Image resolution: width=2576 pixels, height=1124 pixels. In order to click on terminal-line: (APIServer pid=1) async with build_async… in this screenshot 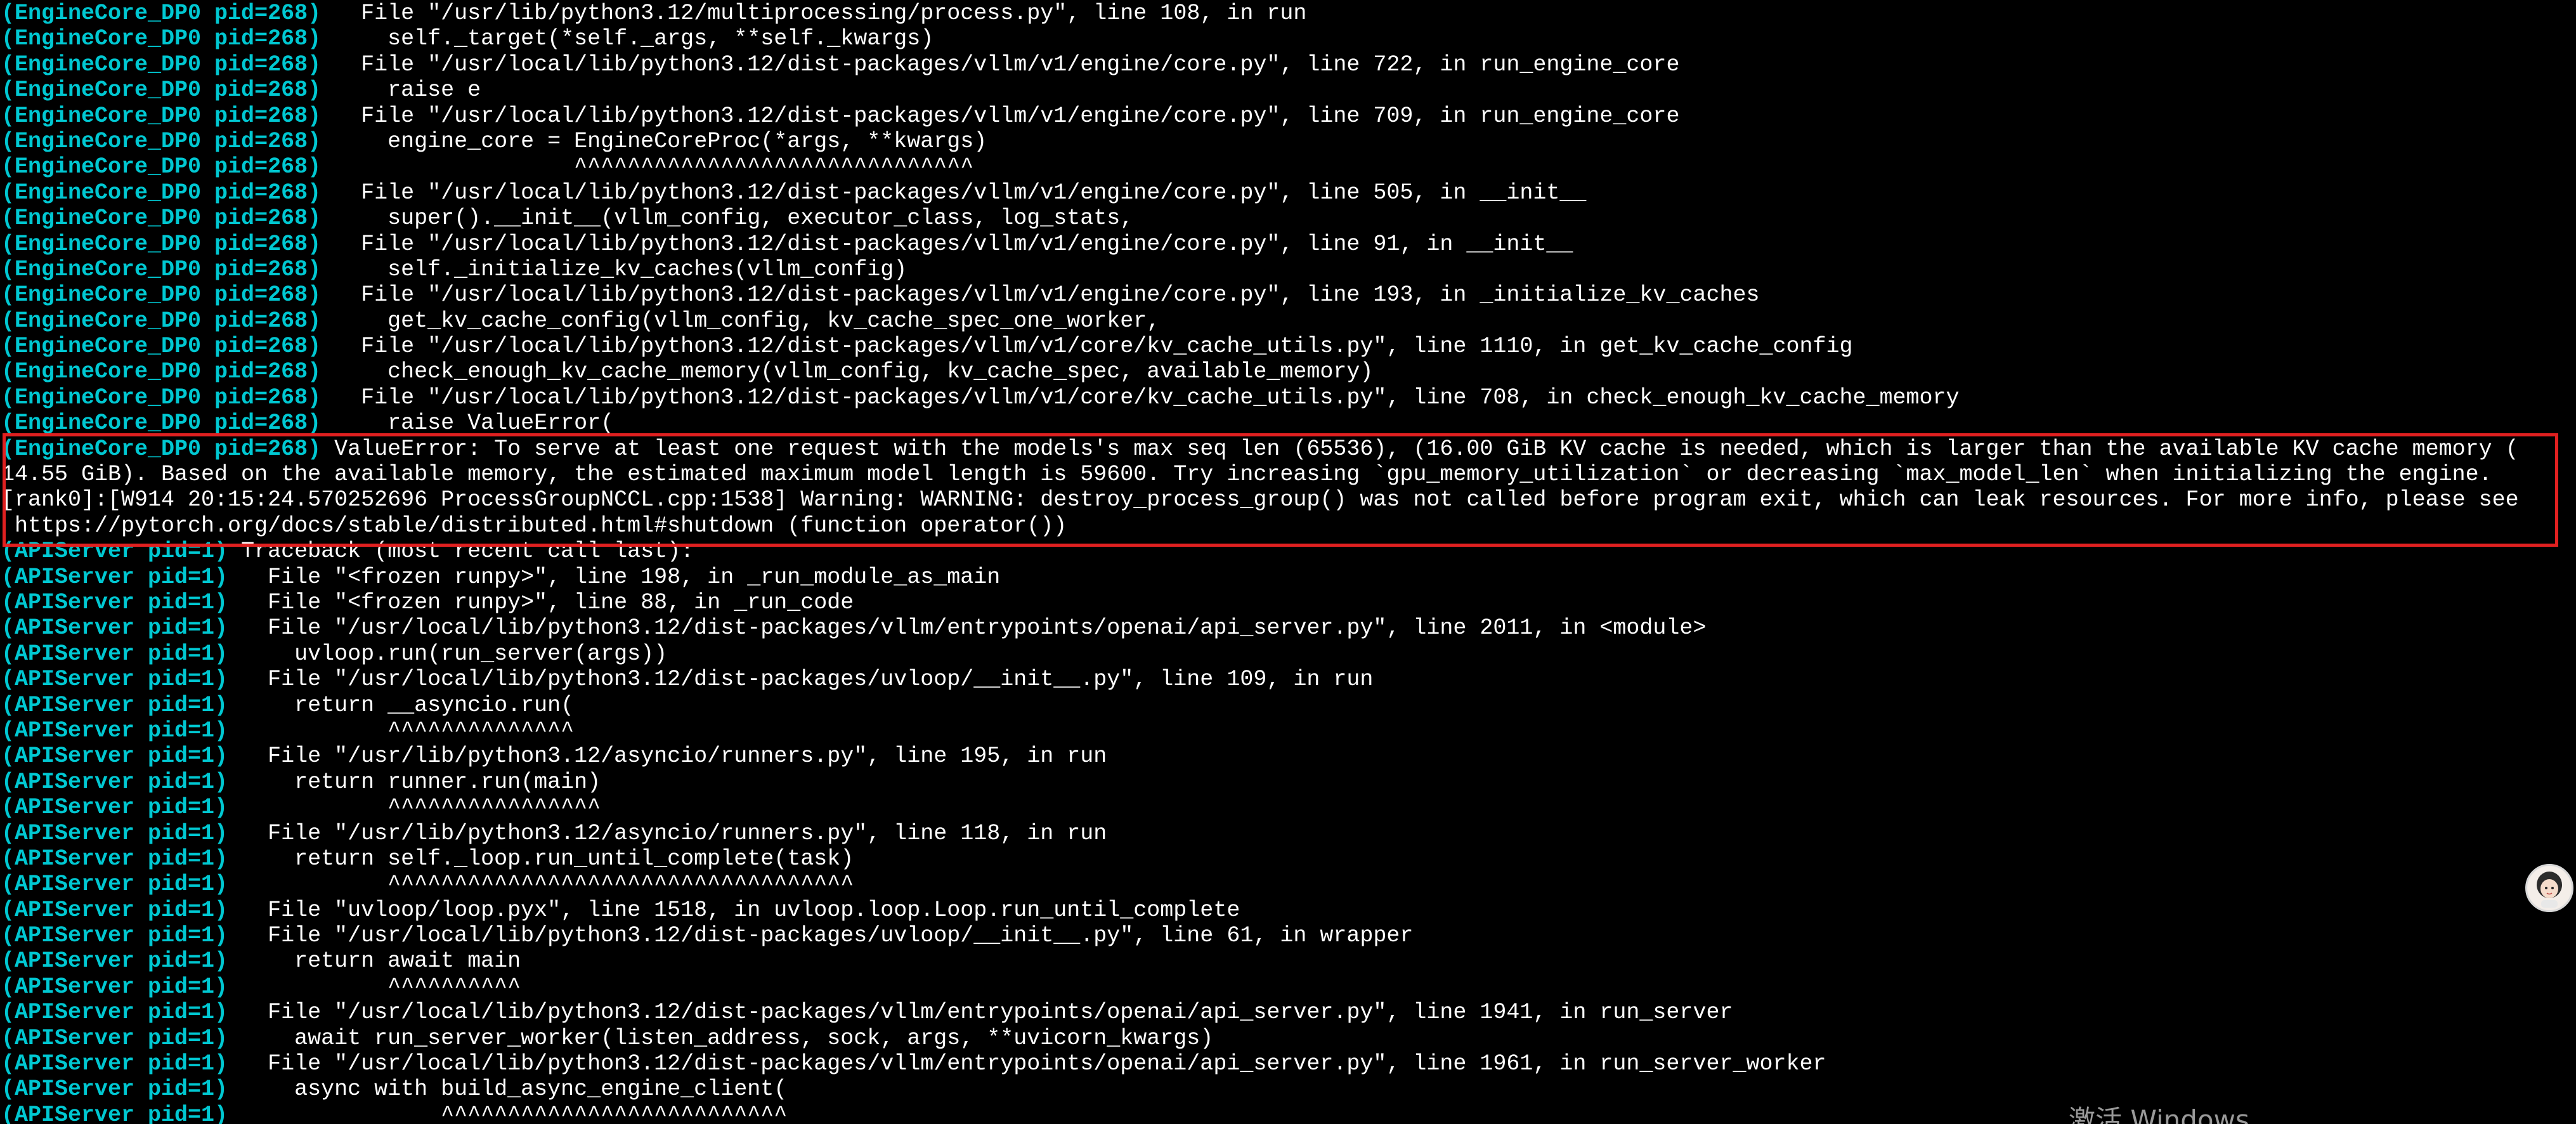, I will do `click(1288, 1089)`.